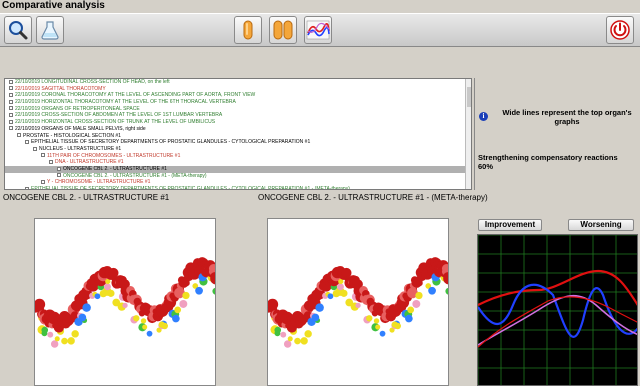  I want to click on chart-button, so click(318, 30).